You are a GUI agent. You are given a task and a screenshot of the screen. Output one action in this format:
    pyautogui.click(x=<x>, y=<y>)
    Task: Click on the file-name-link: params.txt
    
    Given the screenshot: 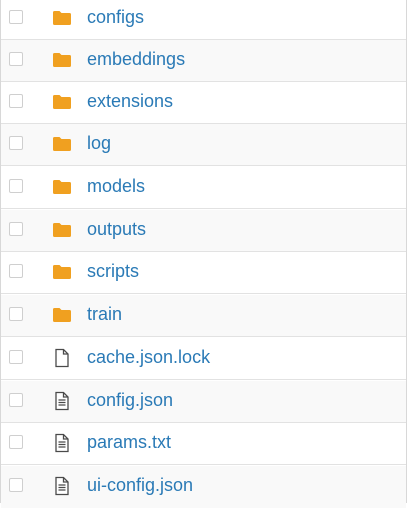 What is the action you would take?
    pyautogui.click(x=129, y=442)
    